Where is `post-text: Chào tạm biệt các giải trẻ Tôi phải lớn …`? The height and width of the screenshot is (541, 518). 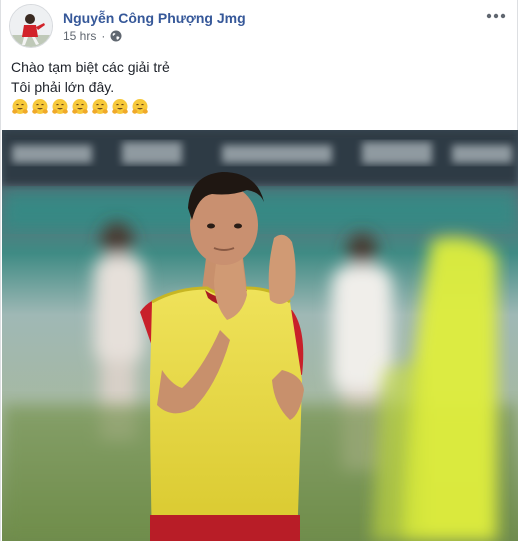
post-text: Chào tạm biệt các giải trẻ Tôi phải lớn … is located at coordinates (256, 86).